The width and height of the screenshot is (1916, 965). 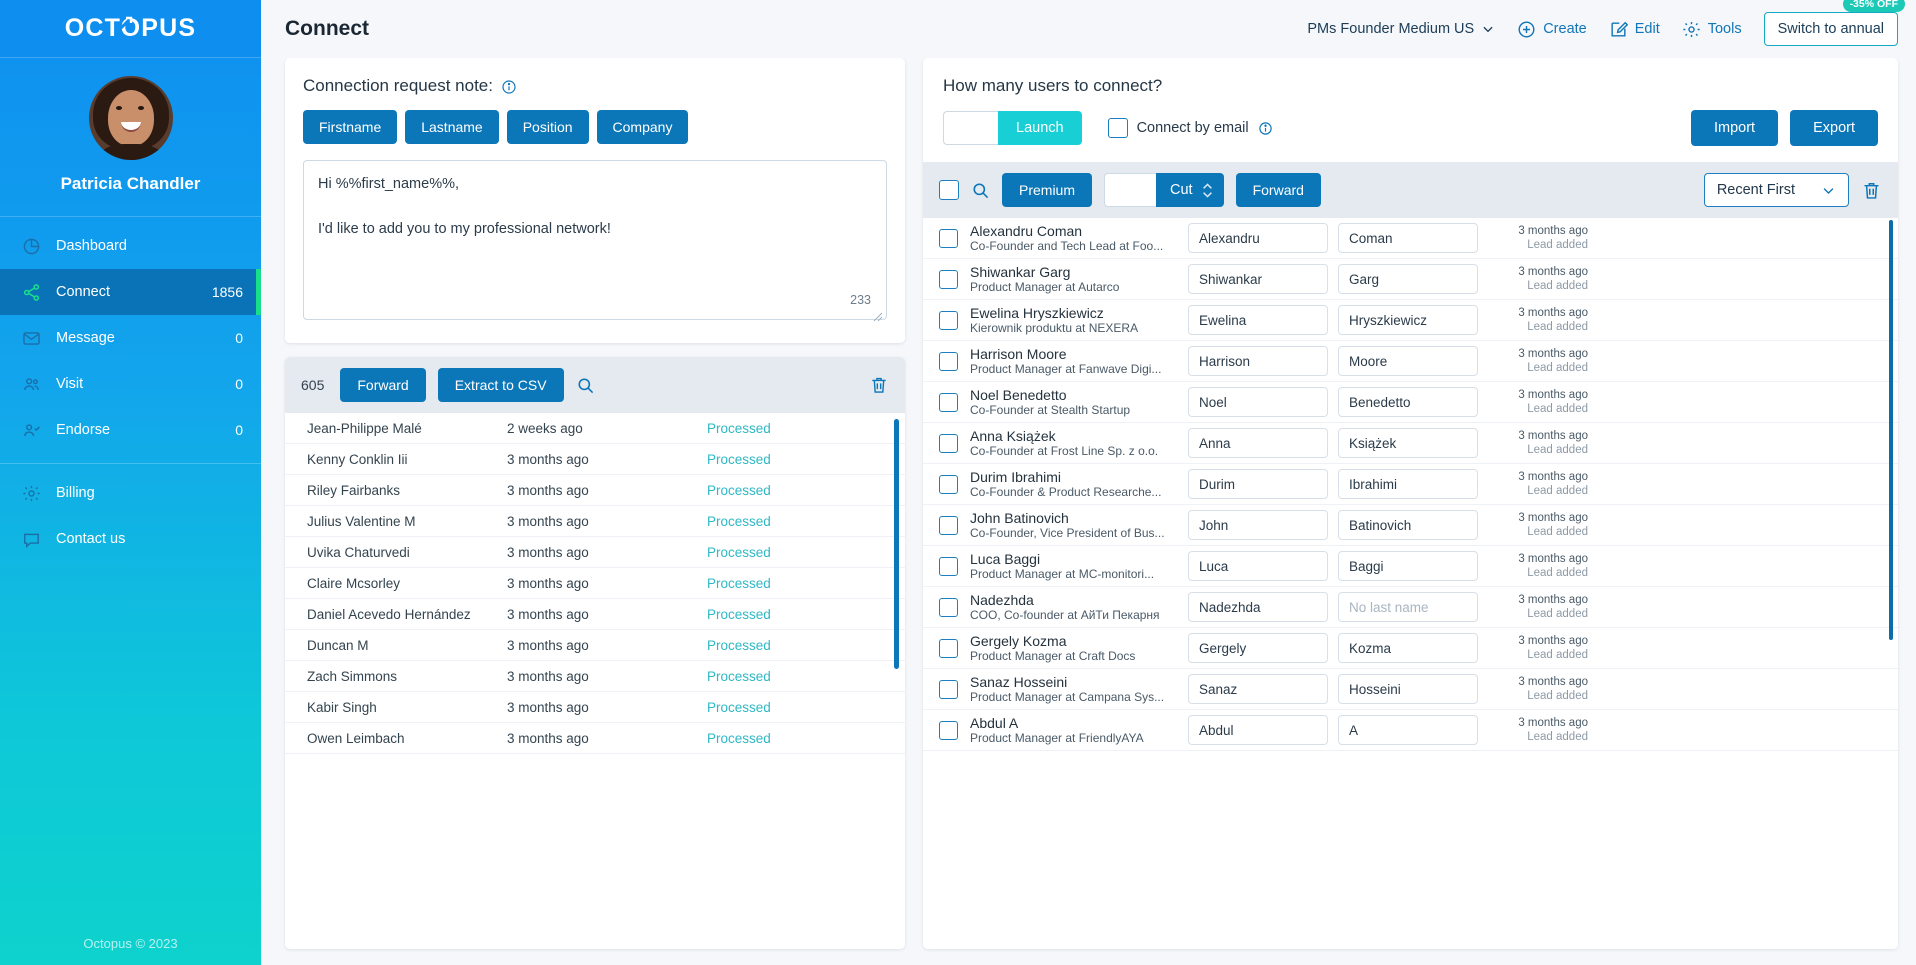 What do you see at coordinates (1278, 190) in the screenshot?
I see `leads-forward-button: Forward` at bounding box center [1278, 190].